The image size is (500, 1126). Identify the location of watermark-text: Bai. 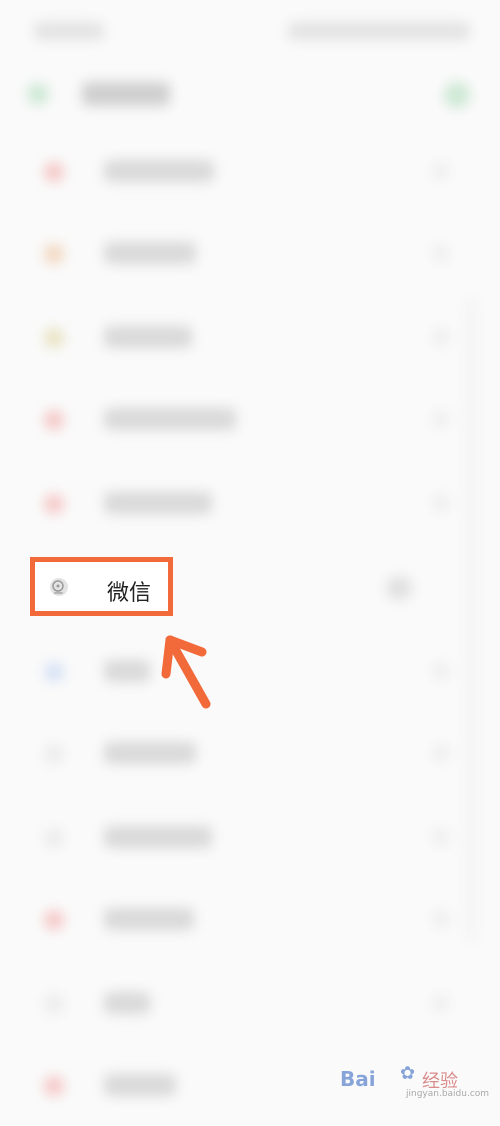
(358, 1079).